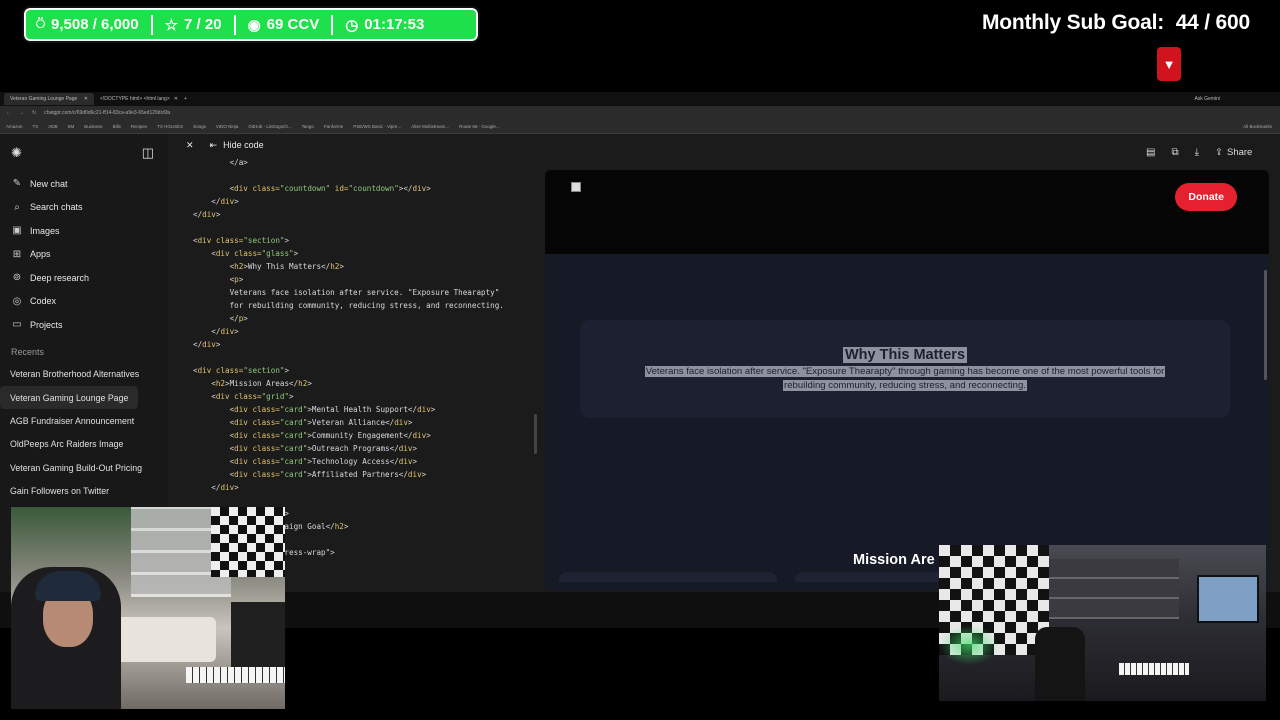  I want to click on sidebar-item-label: Search chats, so click(56, 207).